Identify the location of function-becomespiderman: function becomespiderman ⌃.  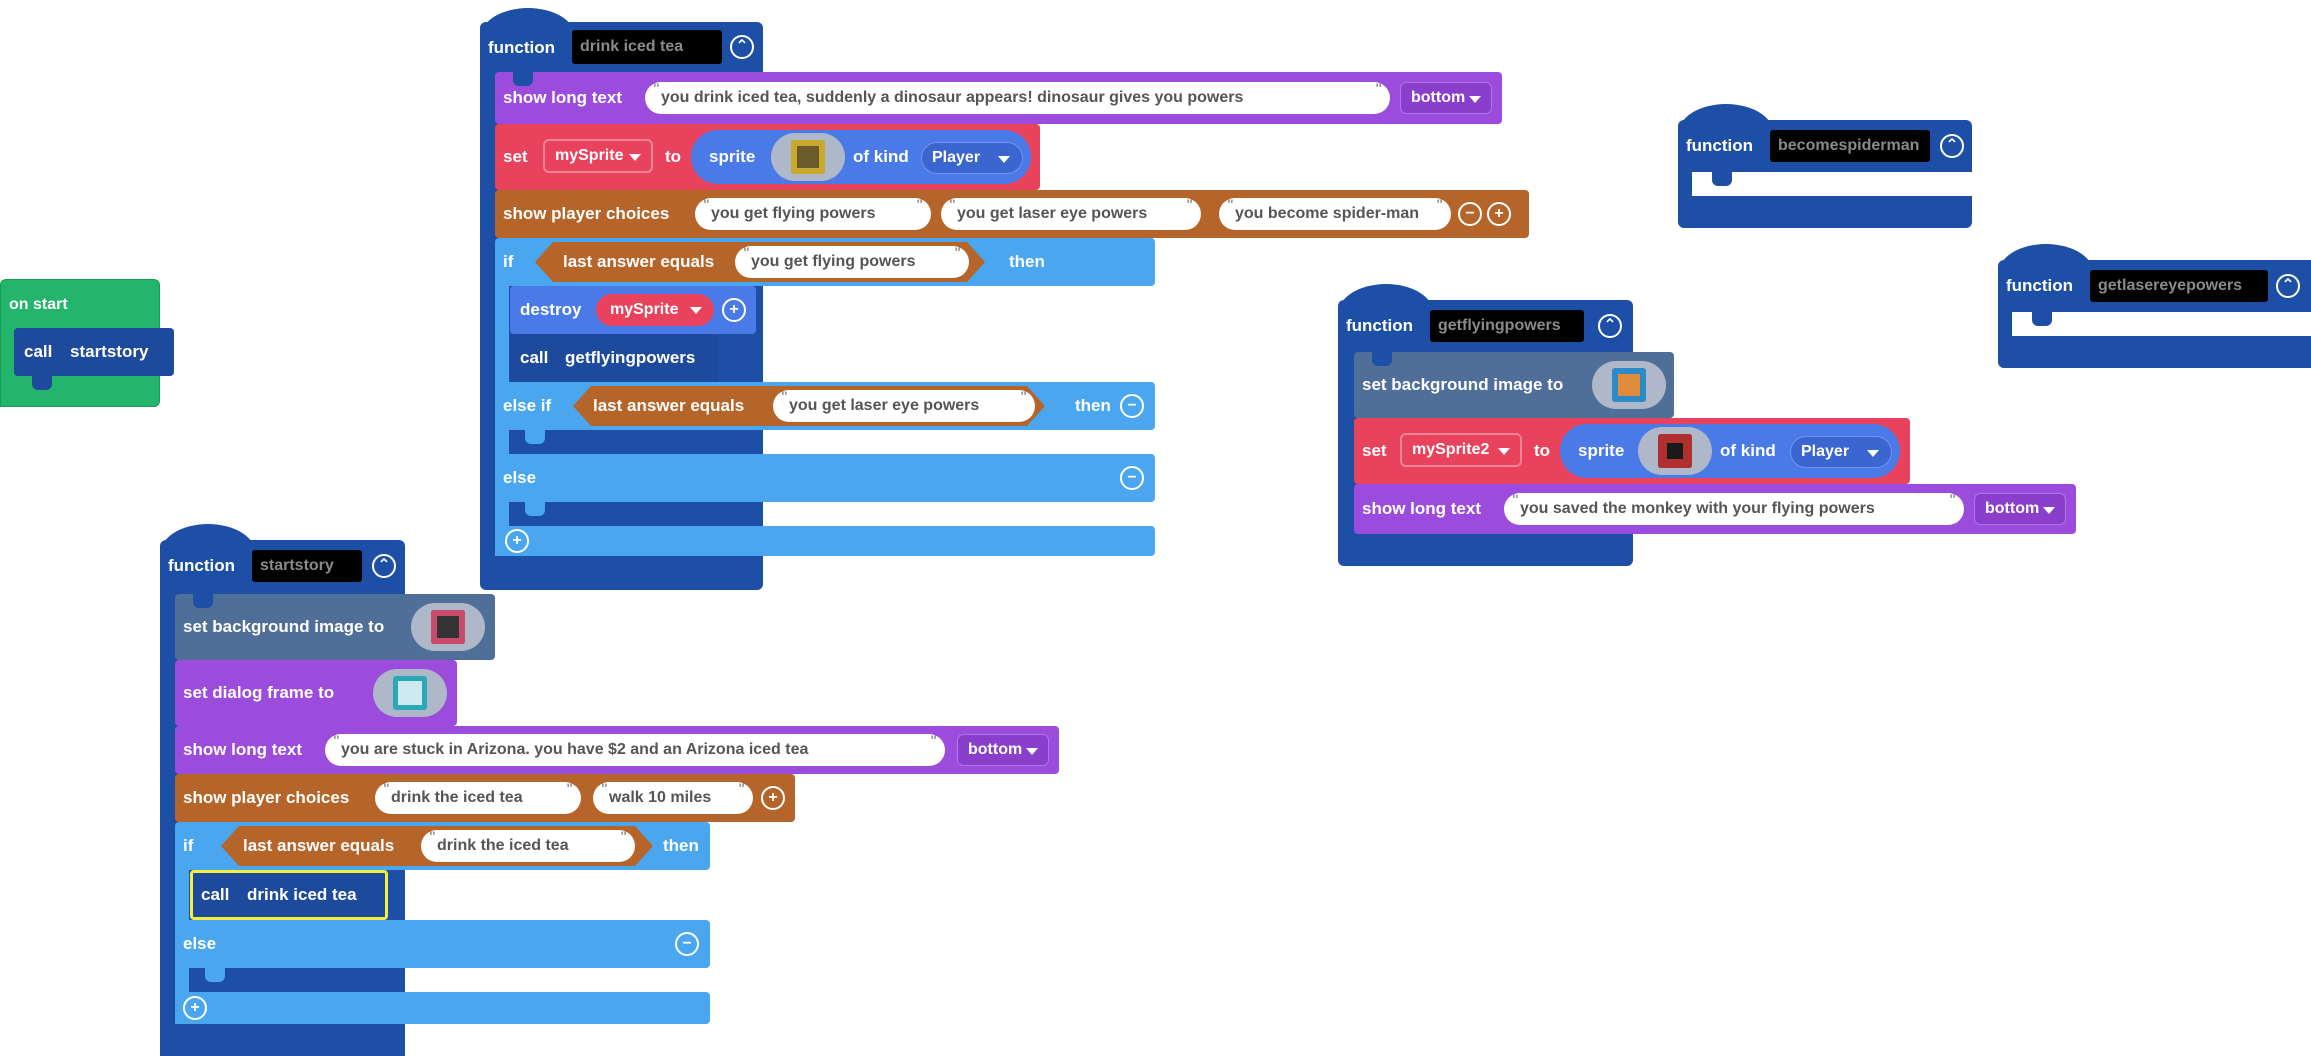
(1825, 174).